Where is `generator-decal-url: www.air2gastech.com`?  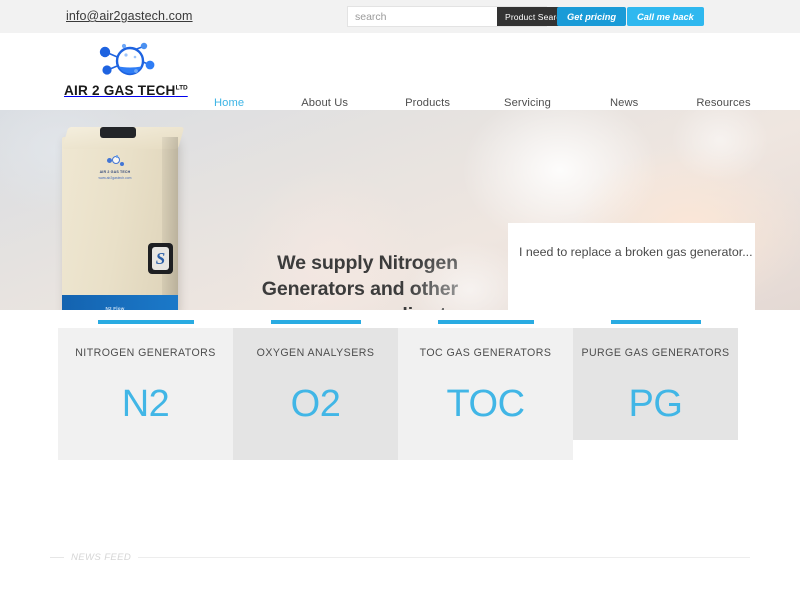
generator-decal-url: www.air2gastech.com is located at coordinates (115, 178).